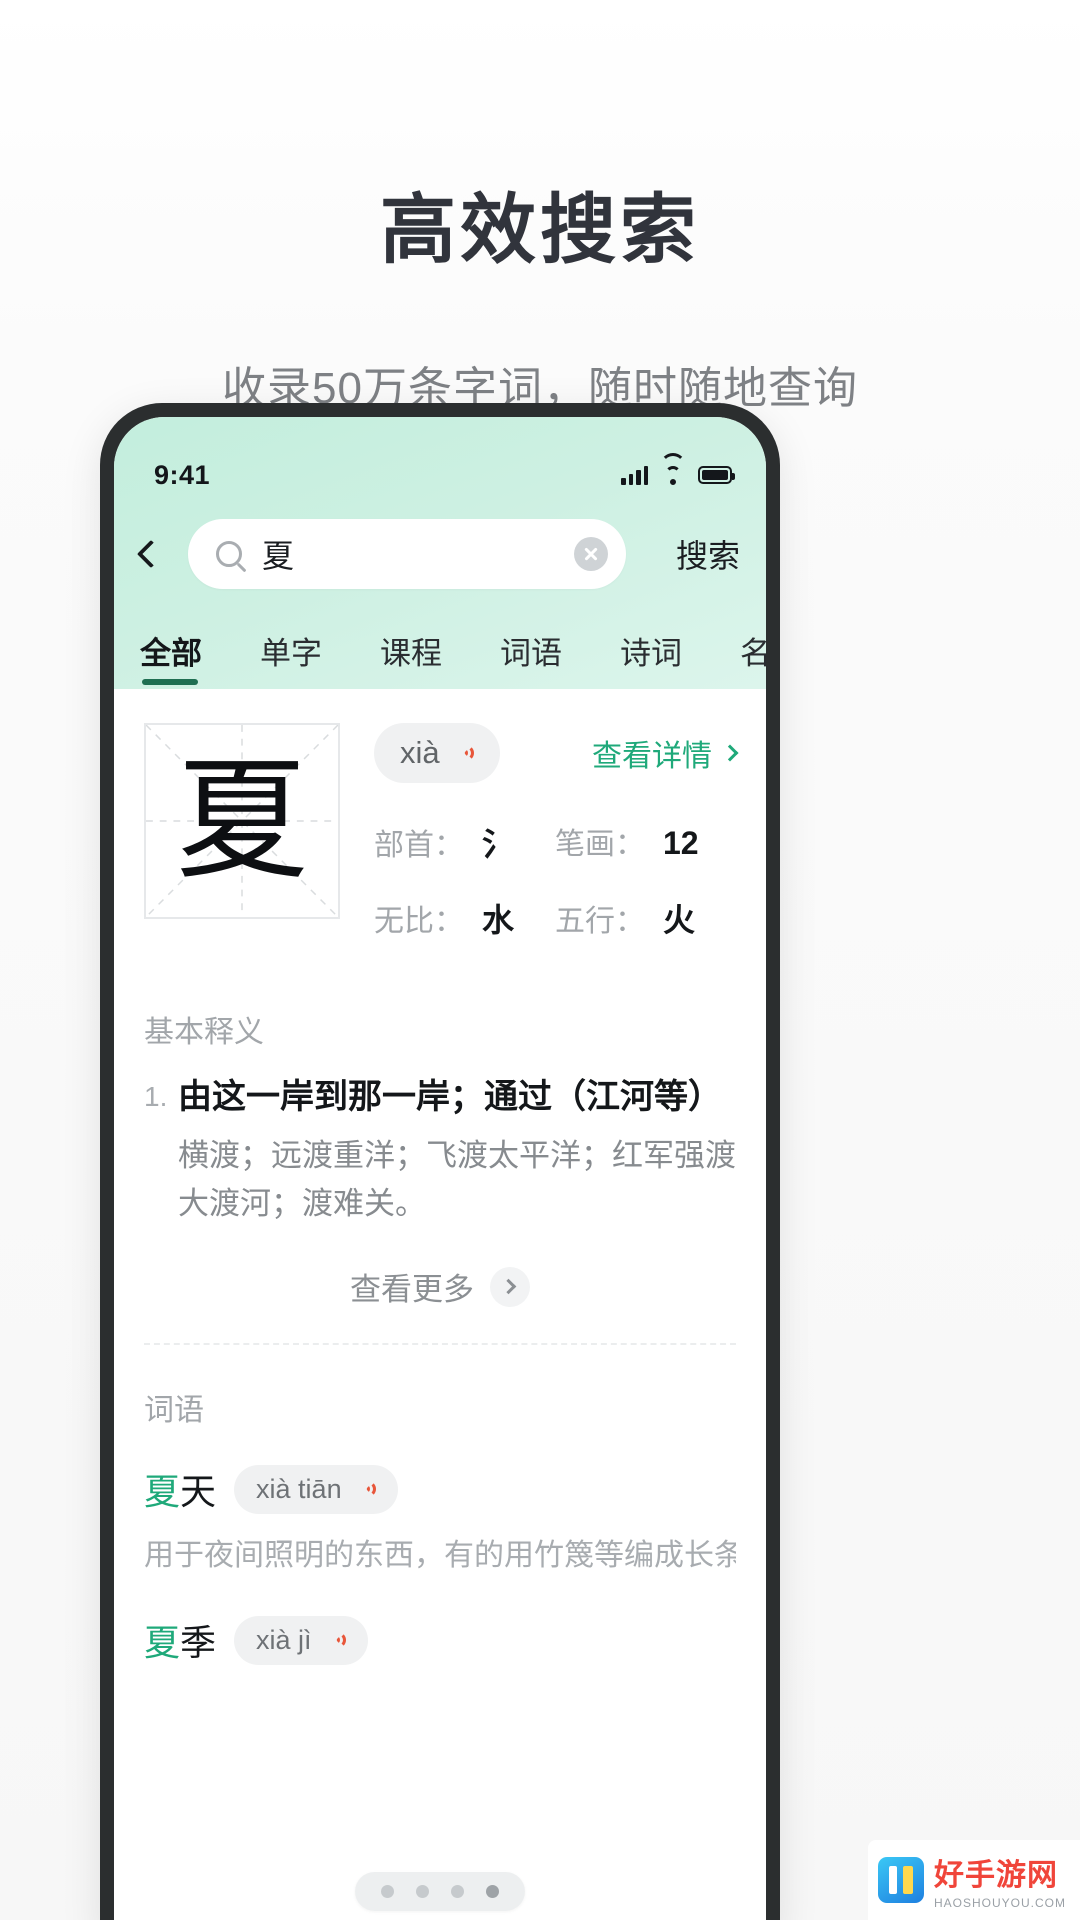  I want to click on back-chevron-icon, so click(151, 554).